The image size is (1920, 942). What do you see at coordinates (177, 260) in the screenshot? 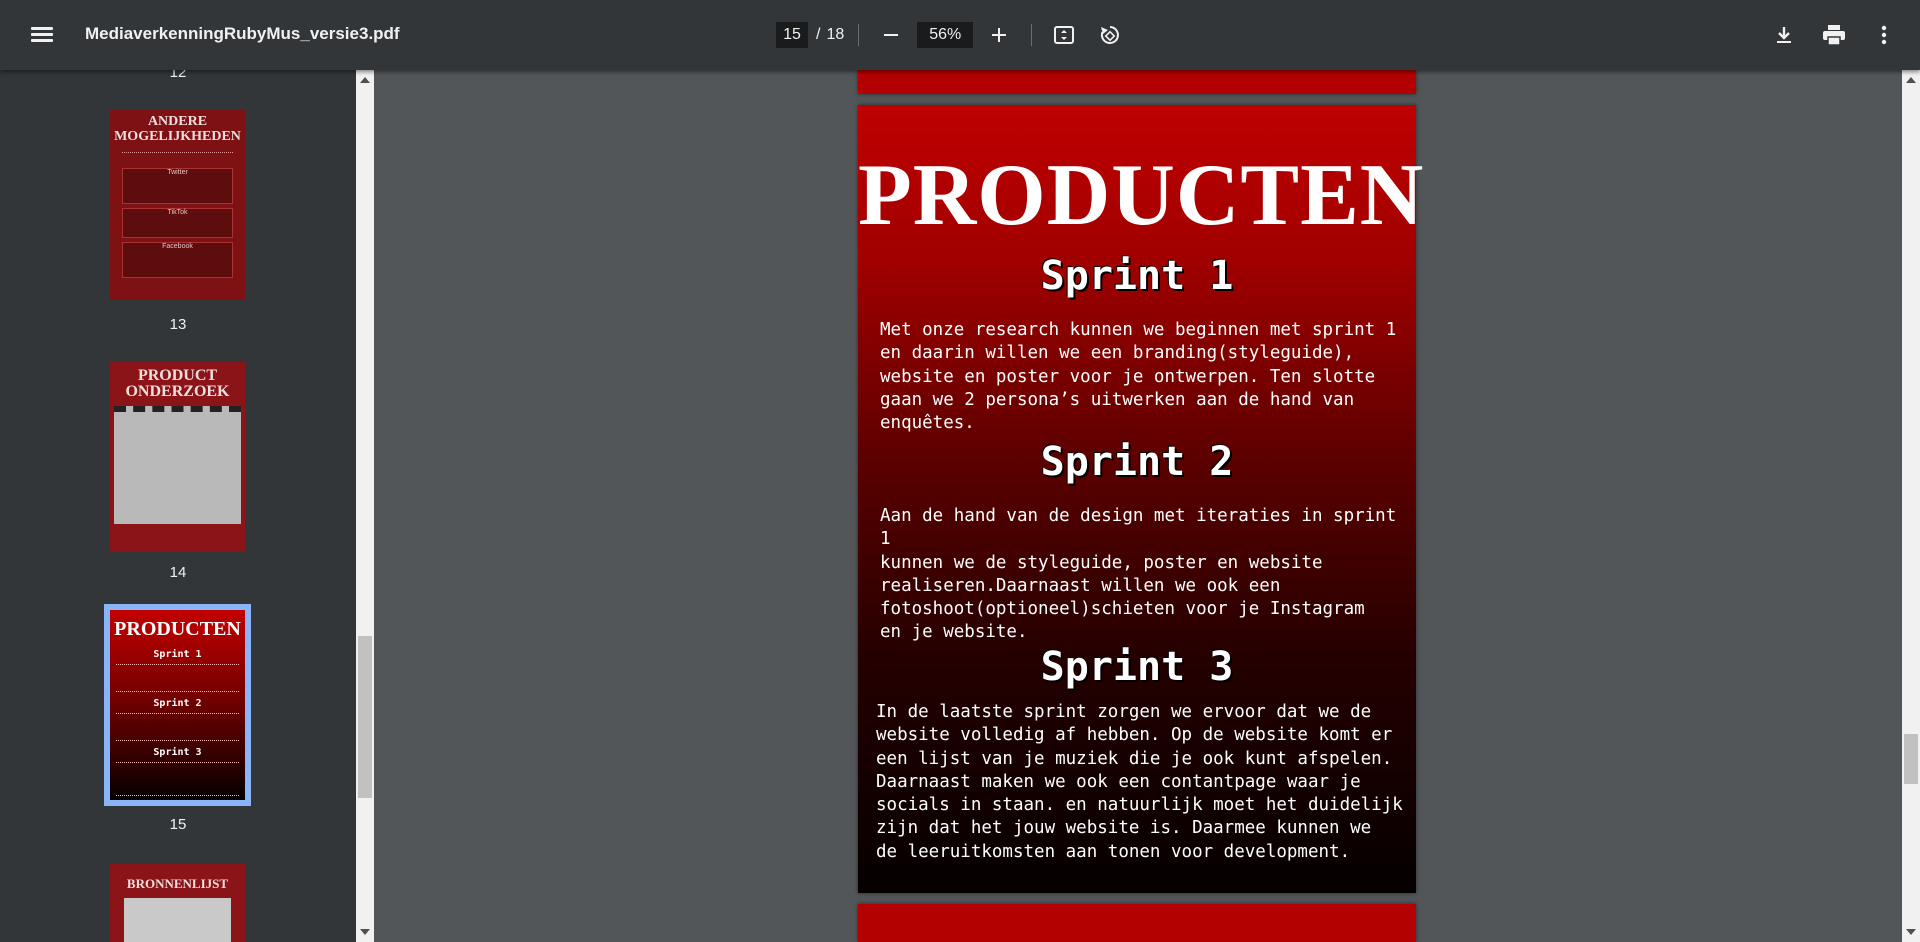
I see `thumbnail-section: Facebook` at bounding box center [177, 260].